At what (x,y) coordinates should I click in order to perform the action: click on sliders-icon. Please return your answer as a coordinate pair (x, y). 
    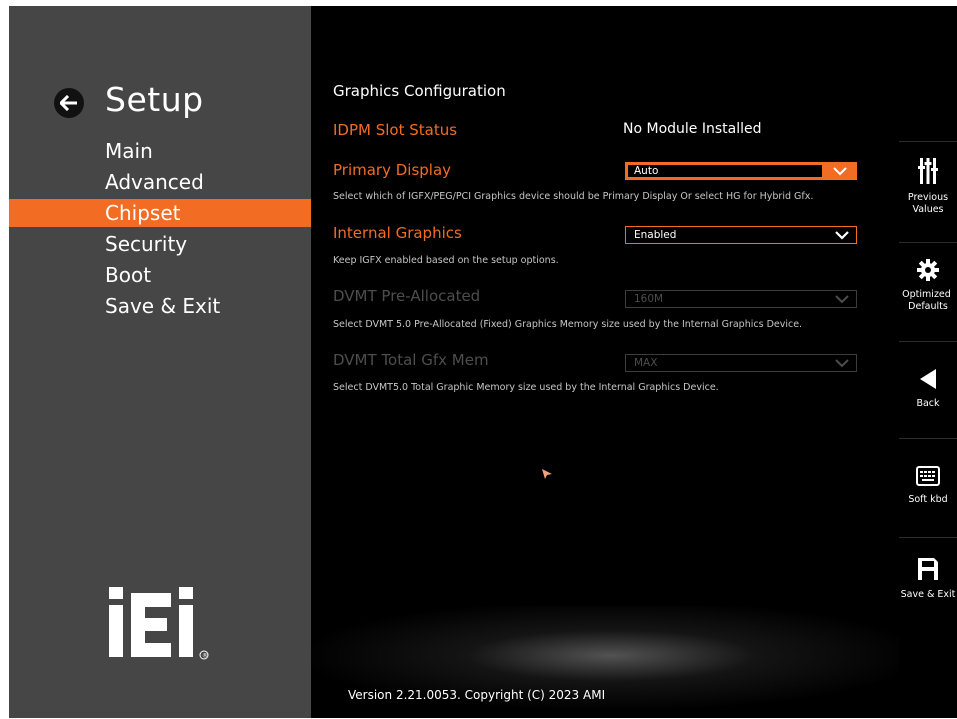
    Looking at the image, I should click on (928, 171).